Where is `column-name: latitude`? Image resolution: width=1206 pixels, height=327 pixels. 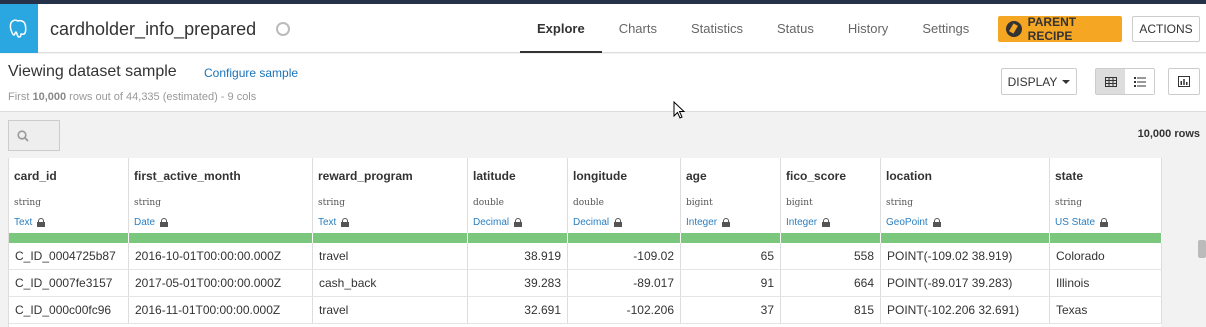 column-name: latitude is located at coordinates (494, 176).